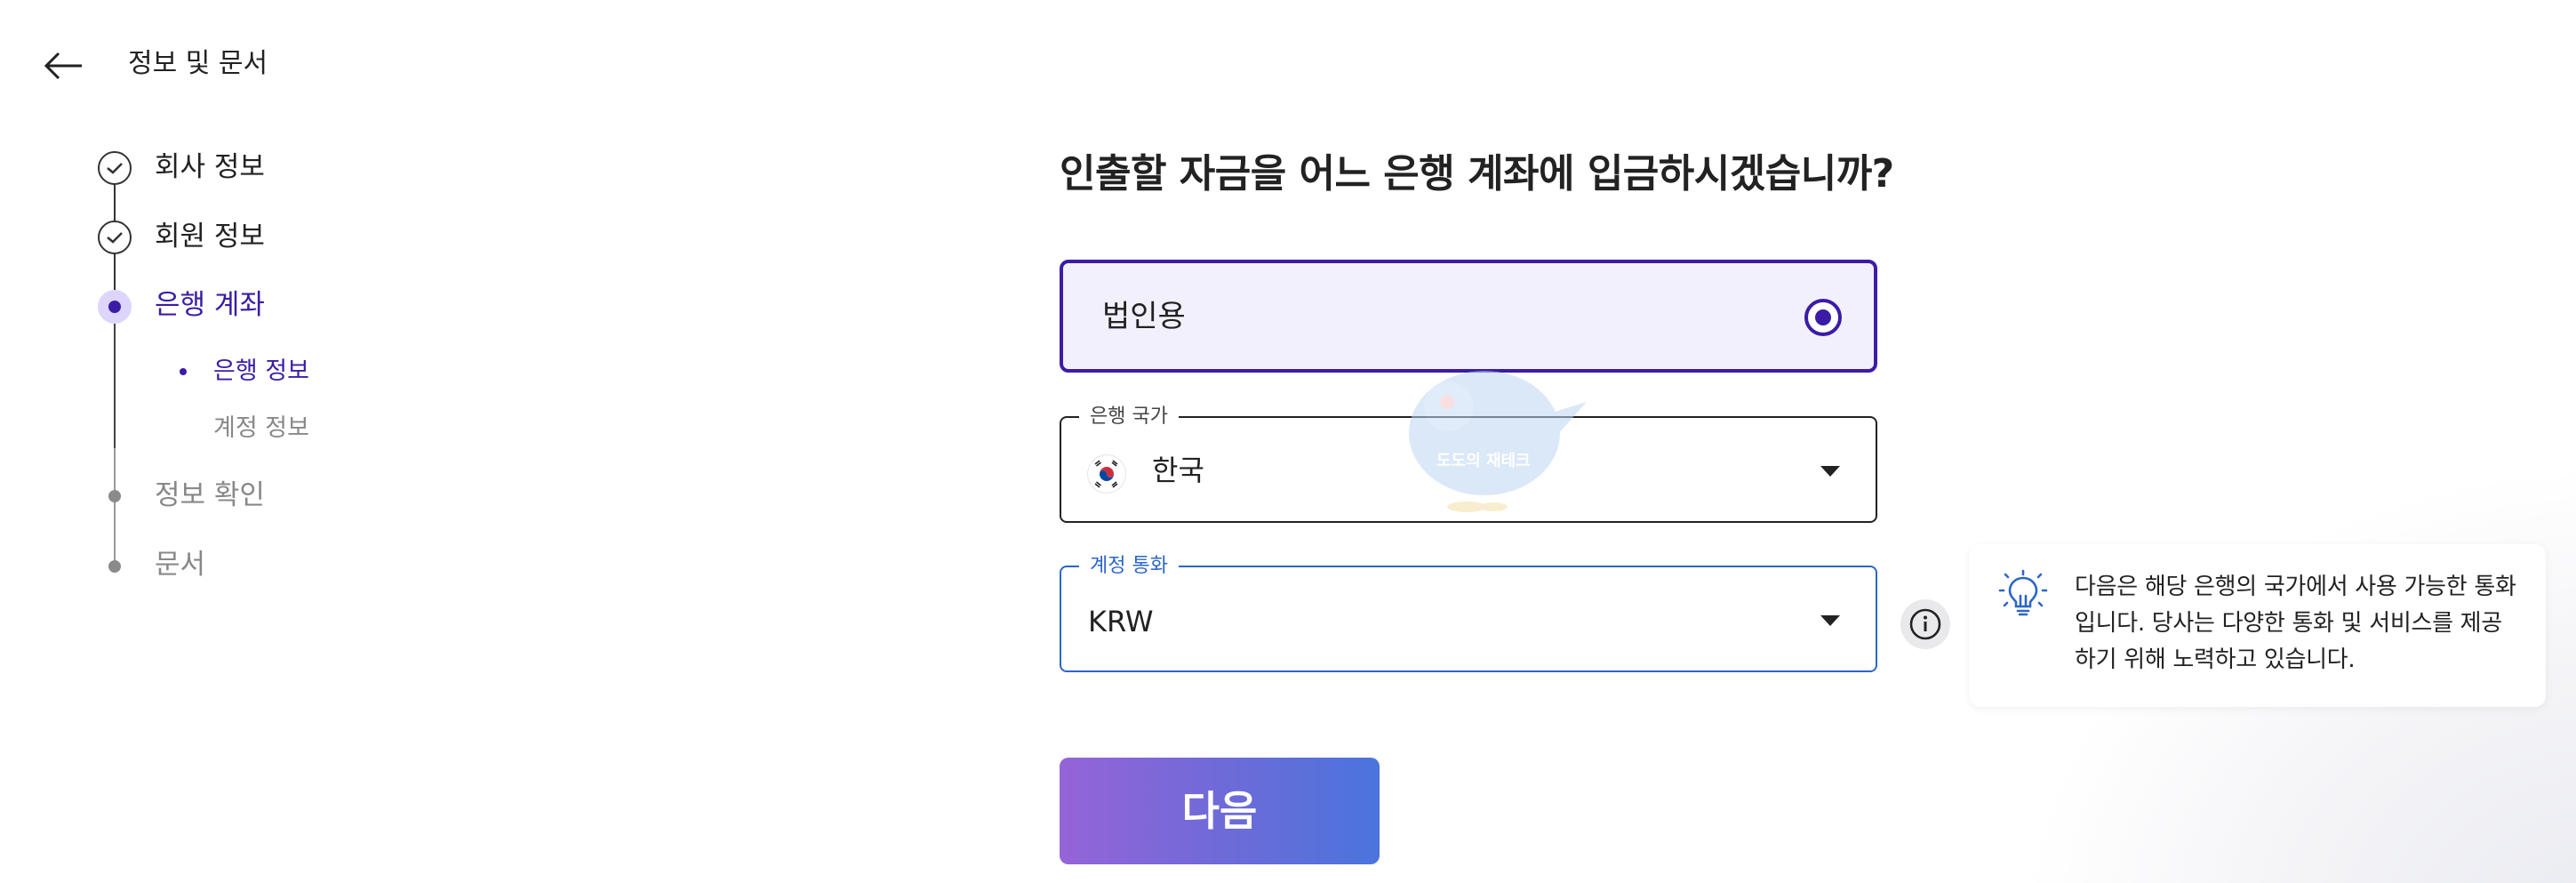  Describe the element at coordinates (1129, 417) in the screenshot. I see `bank-country-legend: 은행 국가` at that location.